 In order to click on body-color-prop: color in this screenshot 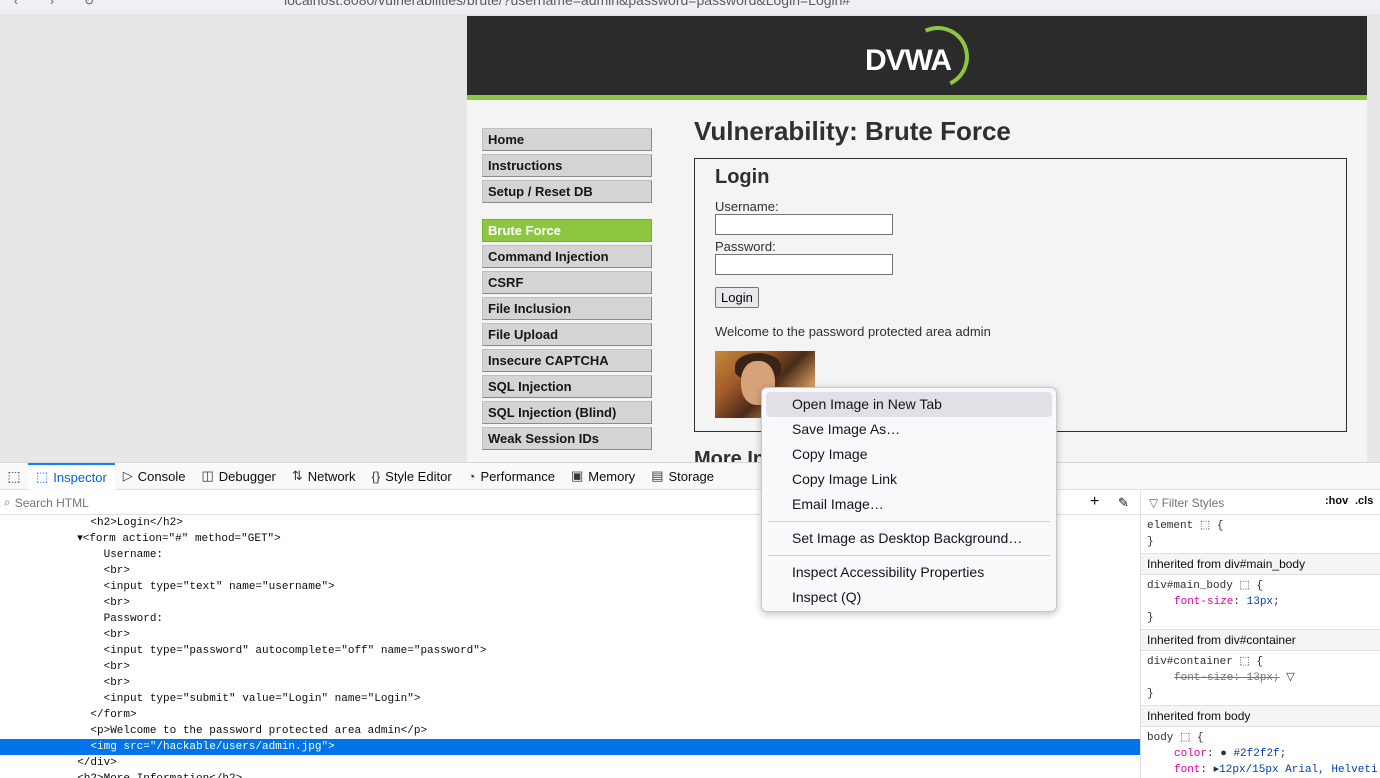, I will do `click(1190, 754)`.